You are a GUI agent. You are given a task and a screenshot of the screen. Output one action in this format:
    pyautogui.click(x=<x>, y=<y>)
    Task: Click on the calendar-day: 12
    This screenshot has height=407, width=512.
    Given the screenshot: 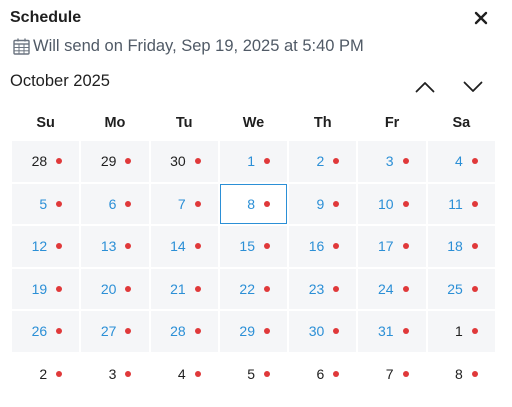 What is the action you would take?
    pyautogui.click(x=46, y=246)
    